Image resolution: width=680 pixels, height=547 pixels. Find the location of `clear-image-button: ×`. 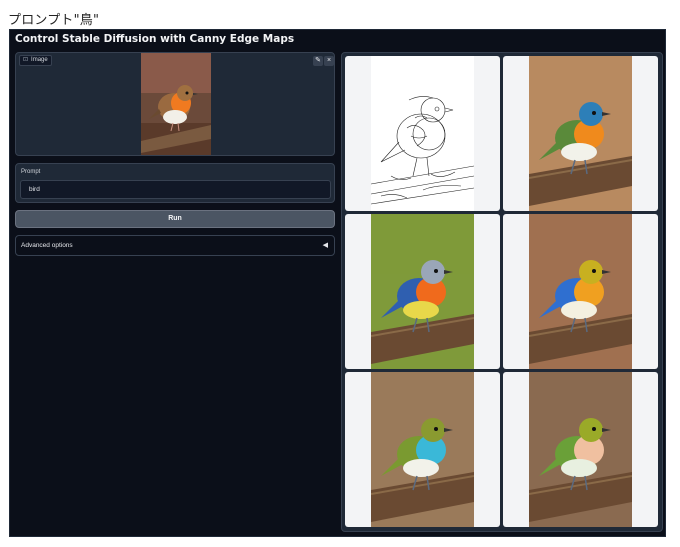

clear-image-button: × is located at coordinates (329, 61).